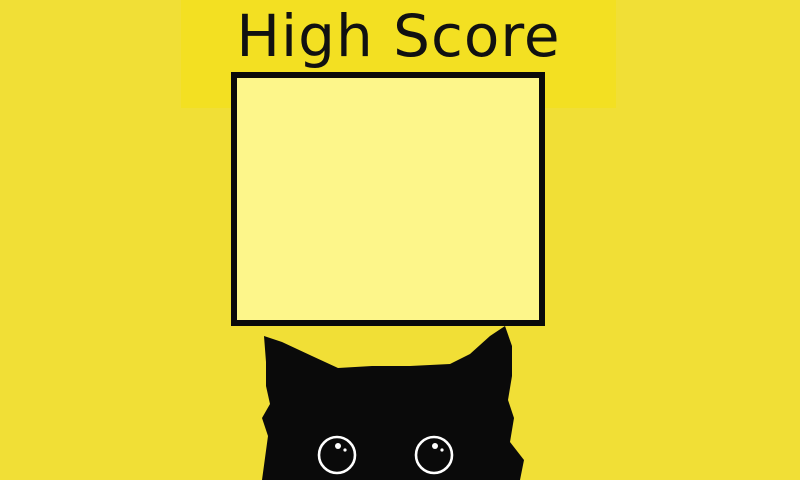 This screenshot has width=800, height=480. I want to click on black-cat-illustration, so click(393, 403).